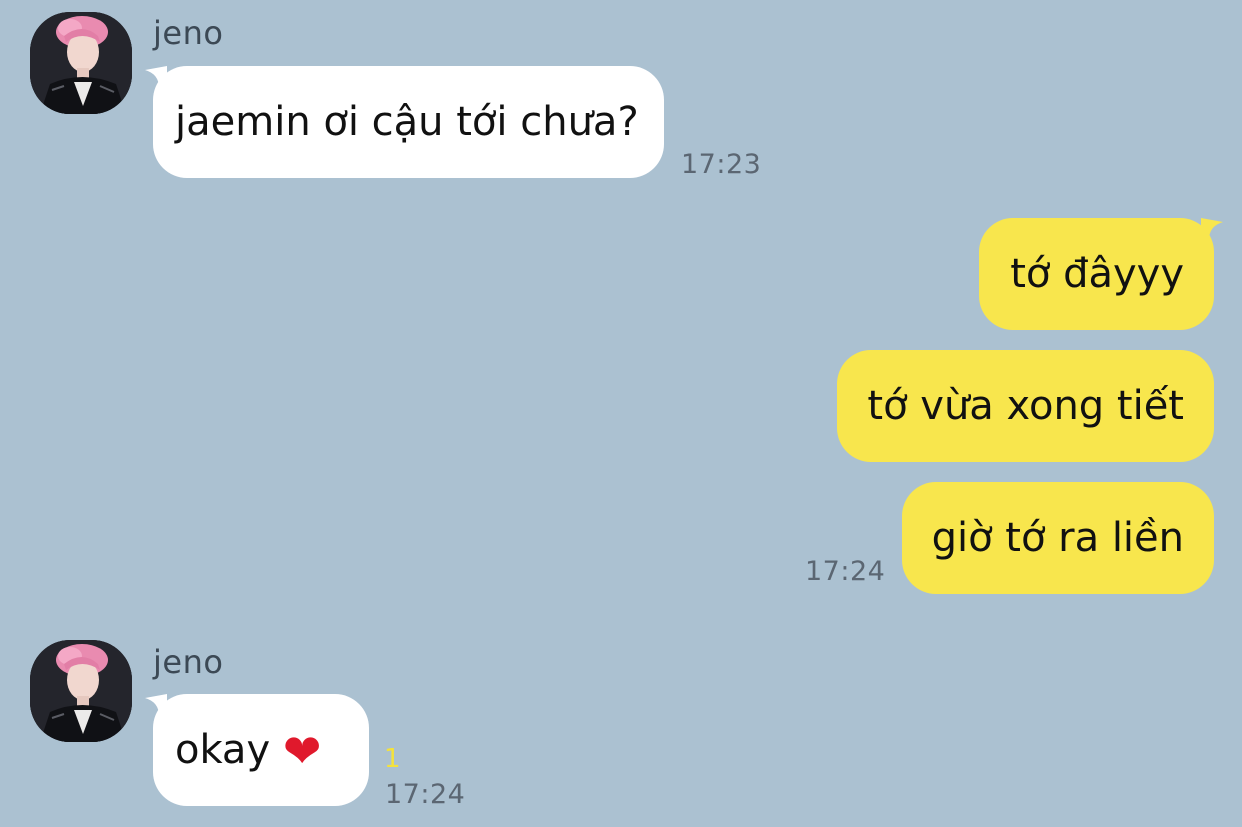 The image size is (1242, 827). I want to click on heart-icon: ❤, so click(302, 751).